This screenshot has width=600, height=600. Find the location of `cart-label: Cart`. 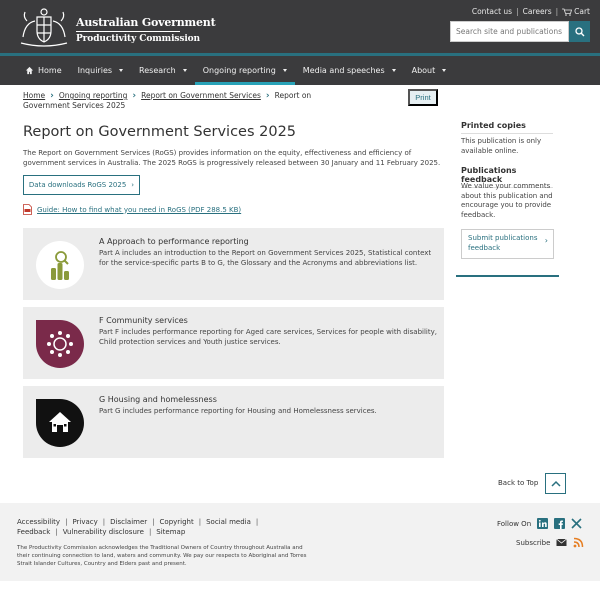

cart-label: Cart is located at coordinates (582, 11).